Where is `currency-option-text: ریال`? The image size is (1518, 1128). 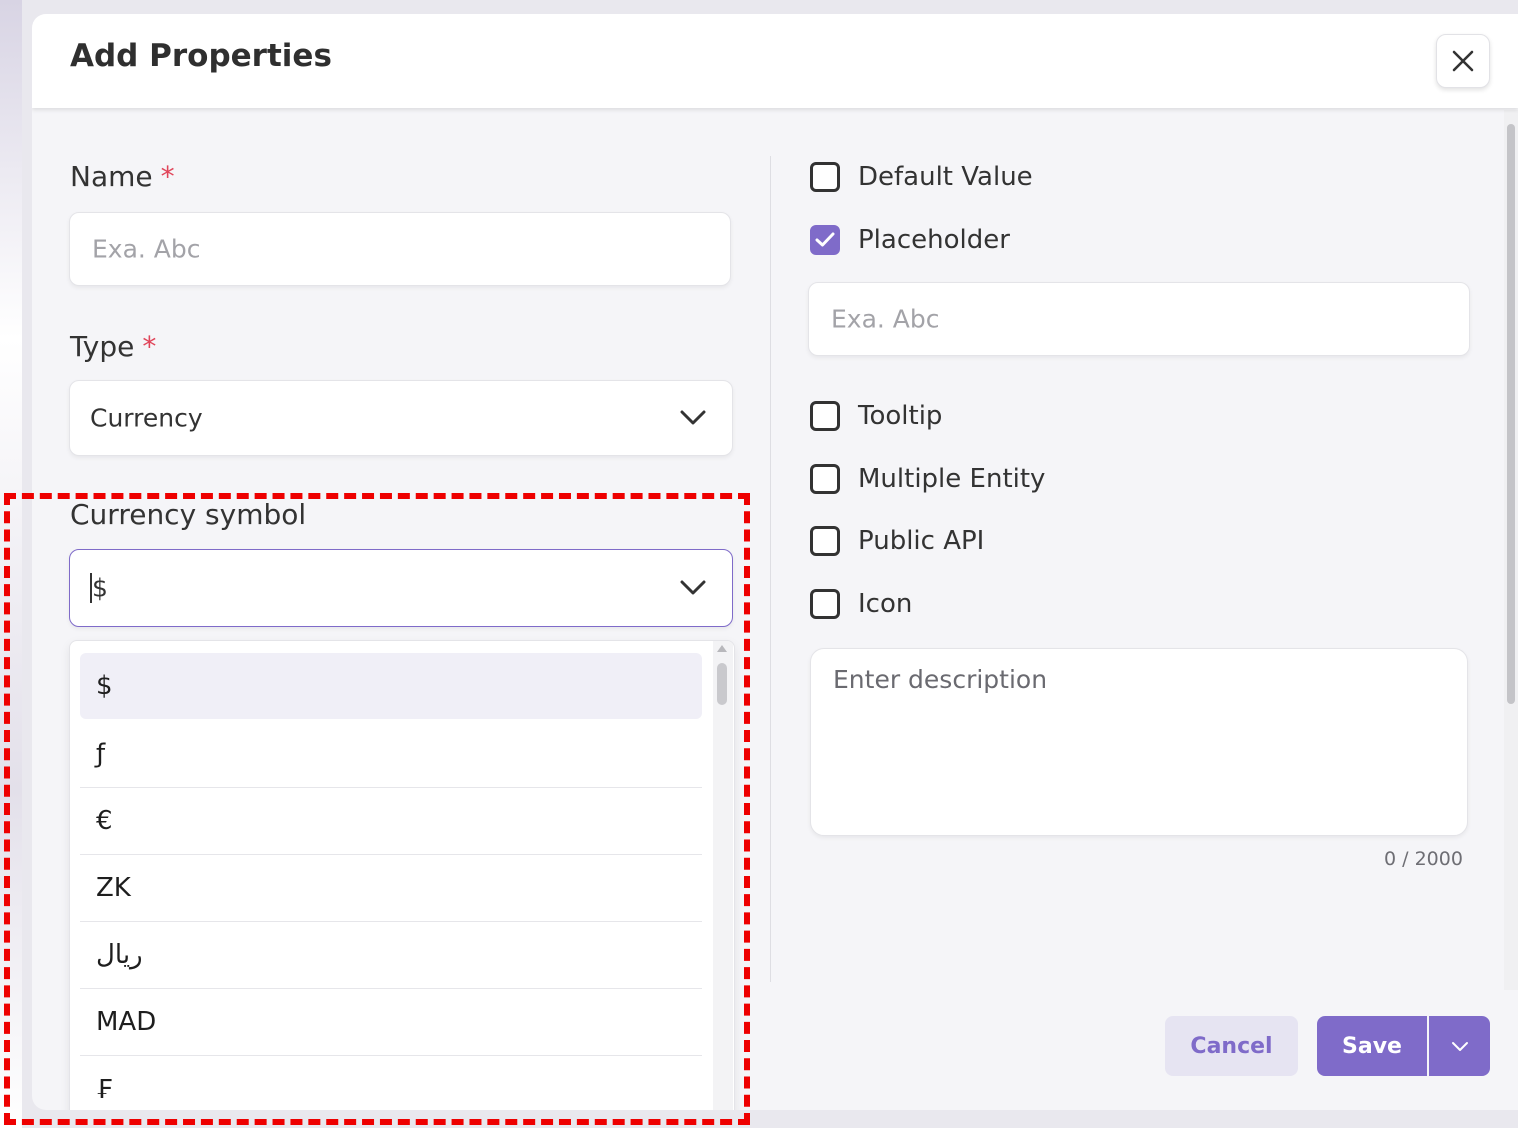 currency-option-text: ریال is located at coordinates (119, 955).